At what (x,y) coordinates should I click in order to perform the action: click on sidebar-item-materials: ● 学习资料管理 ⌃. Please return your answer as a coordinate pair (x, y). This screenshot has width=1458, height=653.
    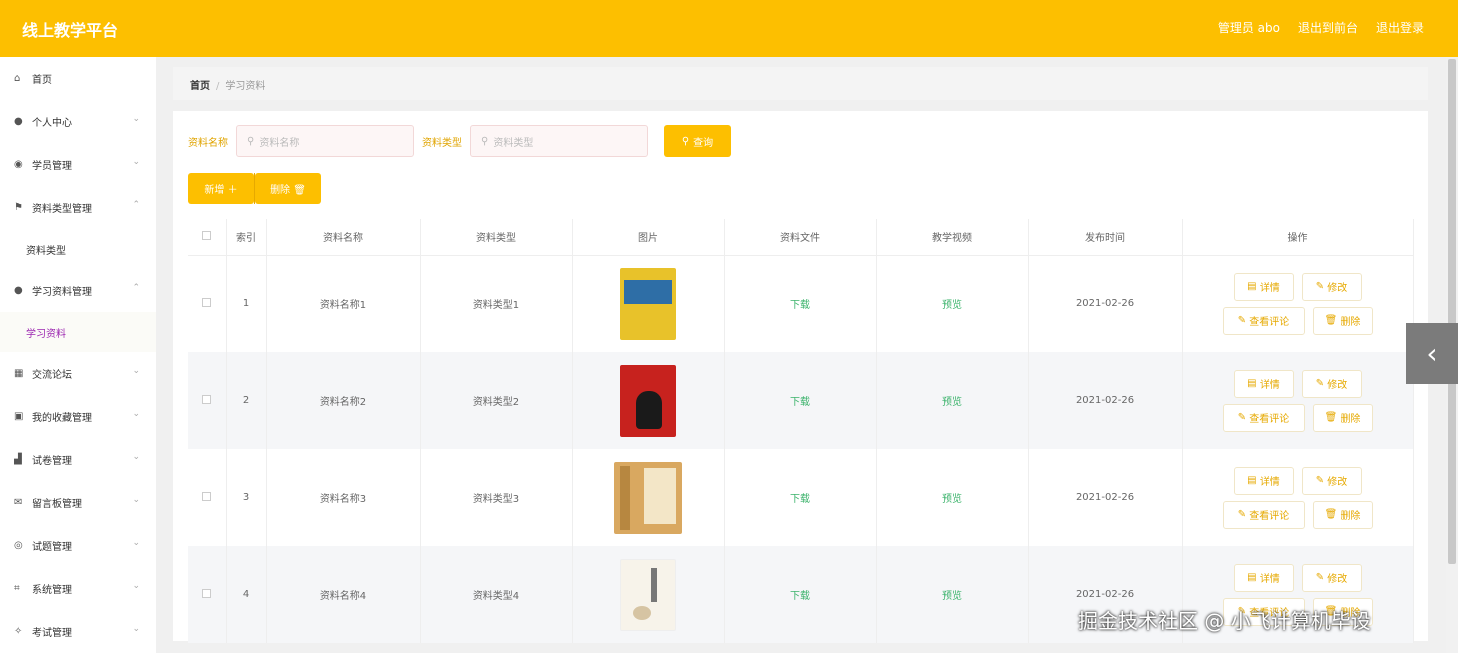
    Looking at the image, I should click on (78, 290).